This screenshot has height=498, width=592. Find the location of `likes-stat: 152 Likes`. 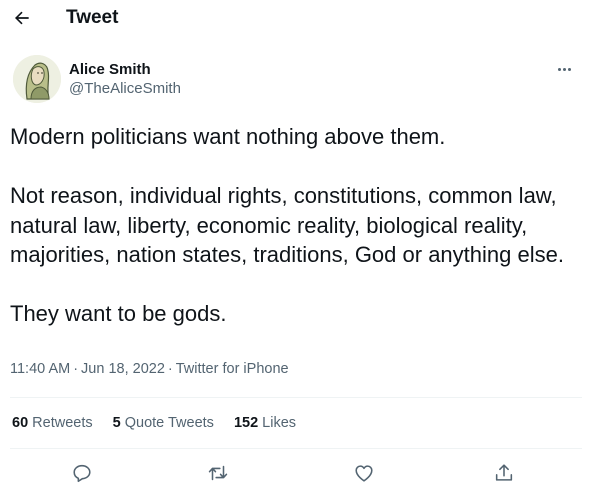

likes-stat: 152 Likes is located at coordinates (265, 423).